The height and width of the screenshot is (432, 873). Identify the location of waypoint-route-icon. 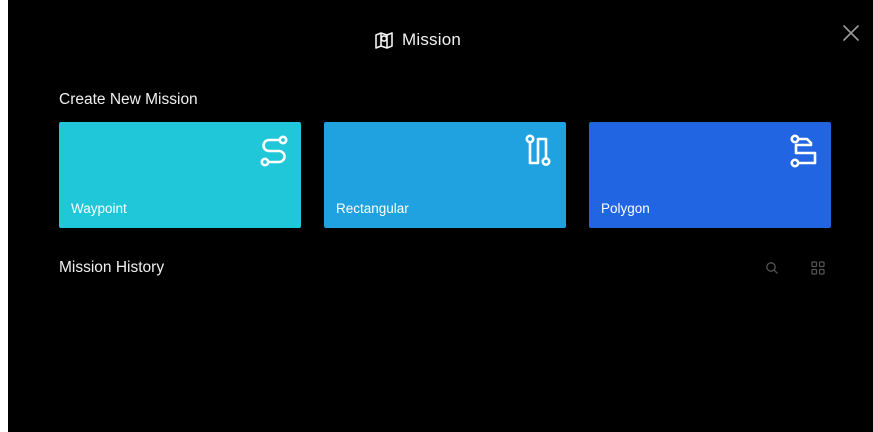
(274, 151).